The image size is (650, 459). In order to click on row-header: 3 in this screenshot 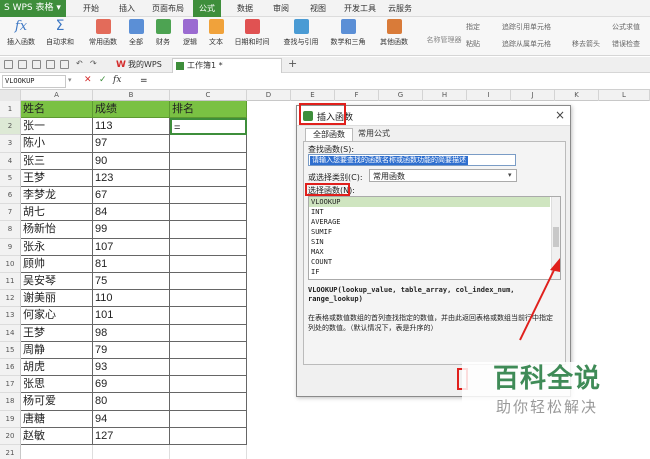, I will do `click(10, 144)`.